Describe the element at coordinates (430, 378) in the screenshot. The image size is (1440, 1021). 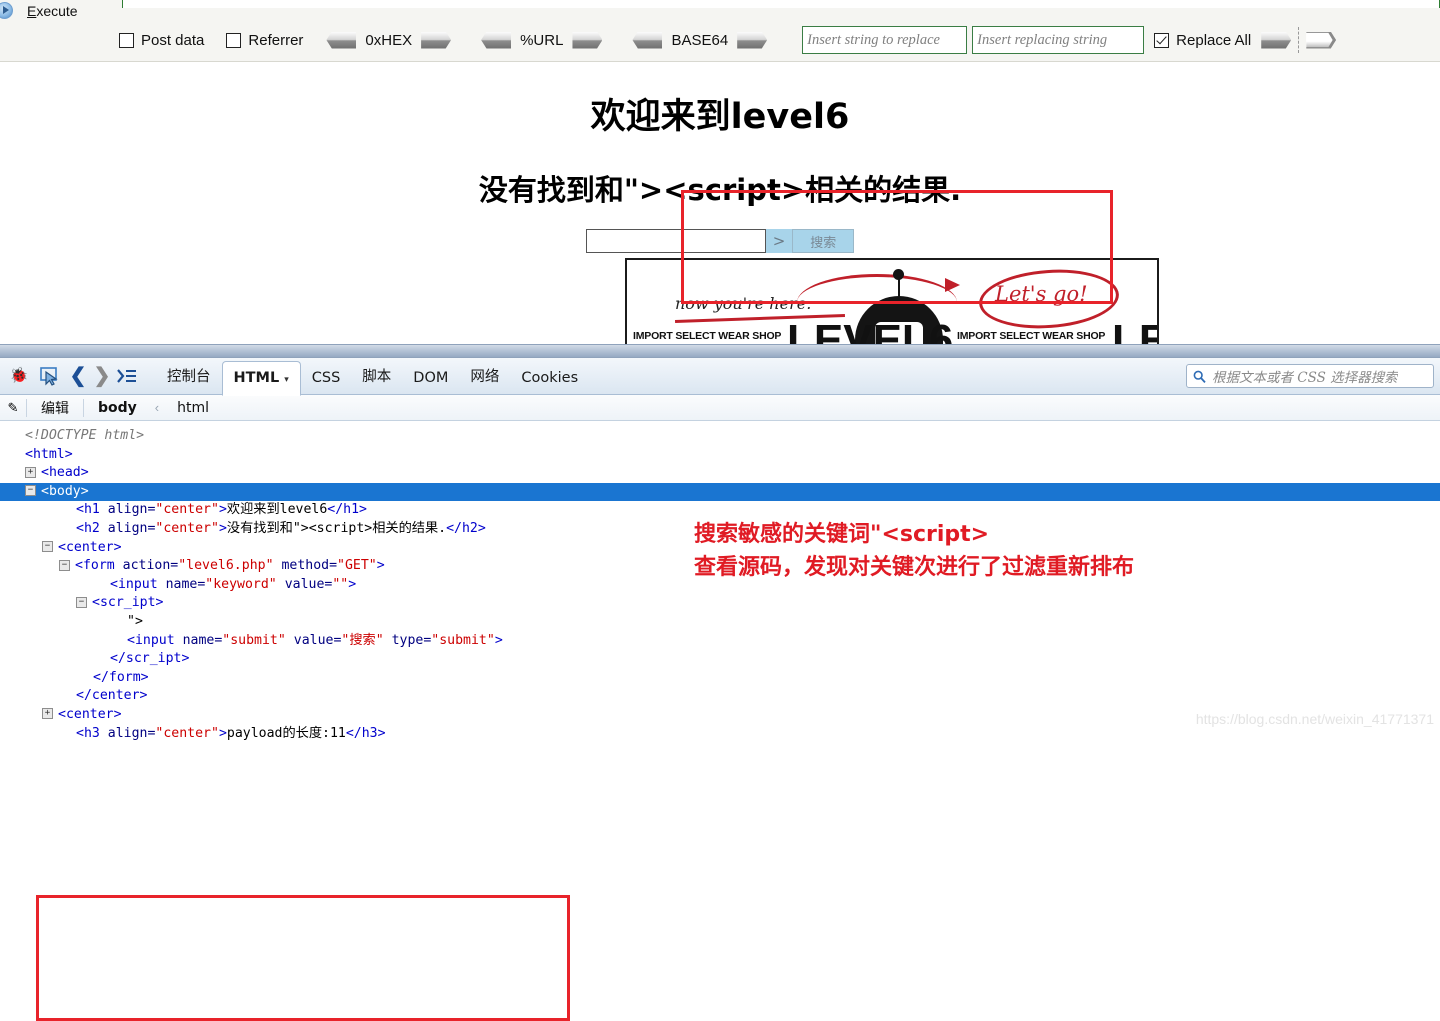
I see `tab-DOM: DOM` at that location.